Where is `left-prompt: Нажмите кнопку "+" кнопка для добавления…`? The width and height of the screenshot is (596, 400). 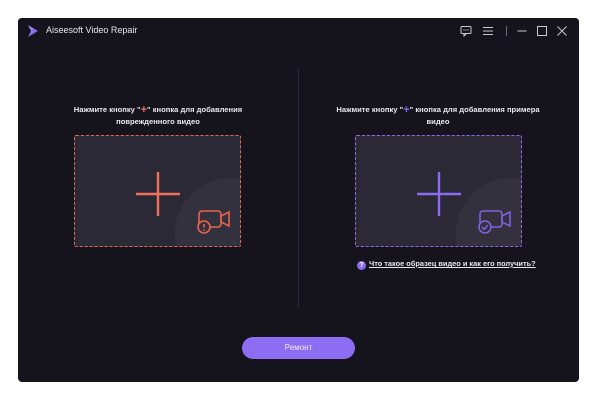
left-prompt: Нажмите кнопку "+" кнопка для добавления… is located at coordinates (158, 115).